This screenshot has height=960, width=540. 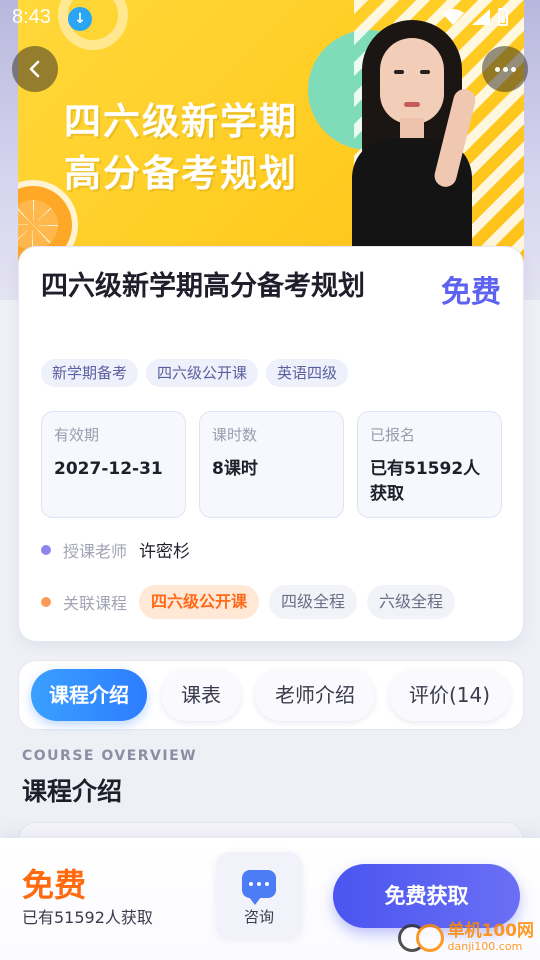 What do you see at coordinates (485, 946) in the screenshot?
I see `watermark-url: danji100.com` at bounding box center [485, 946].